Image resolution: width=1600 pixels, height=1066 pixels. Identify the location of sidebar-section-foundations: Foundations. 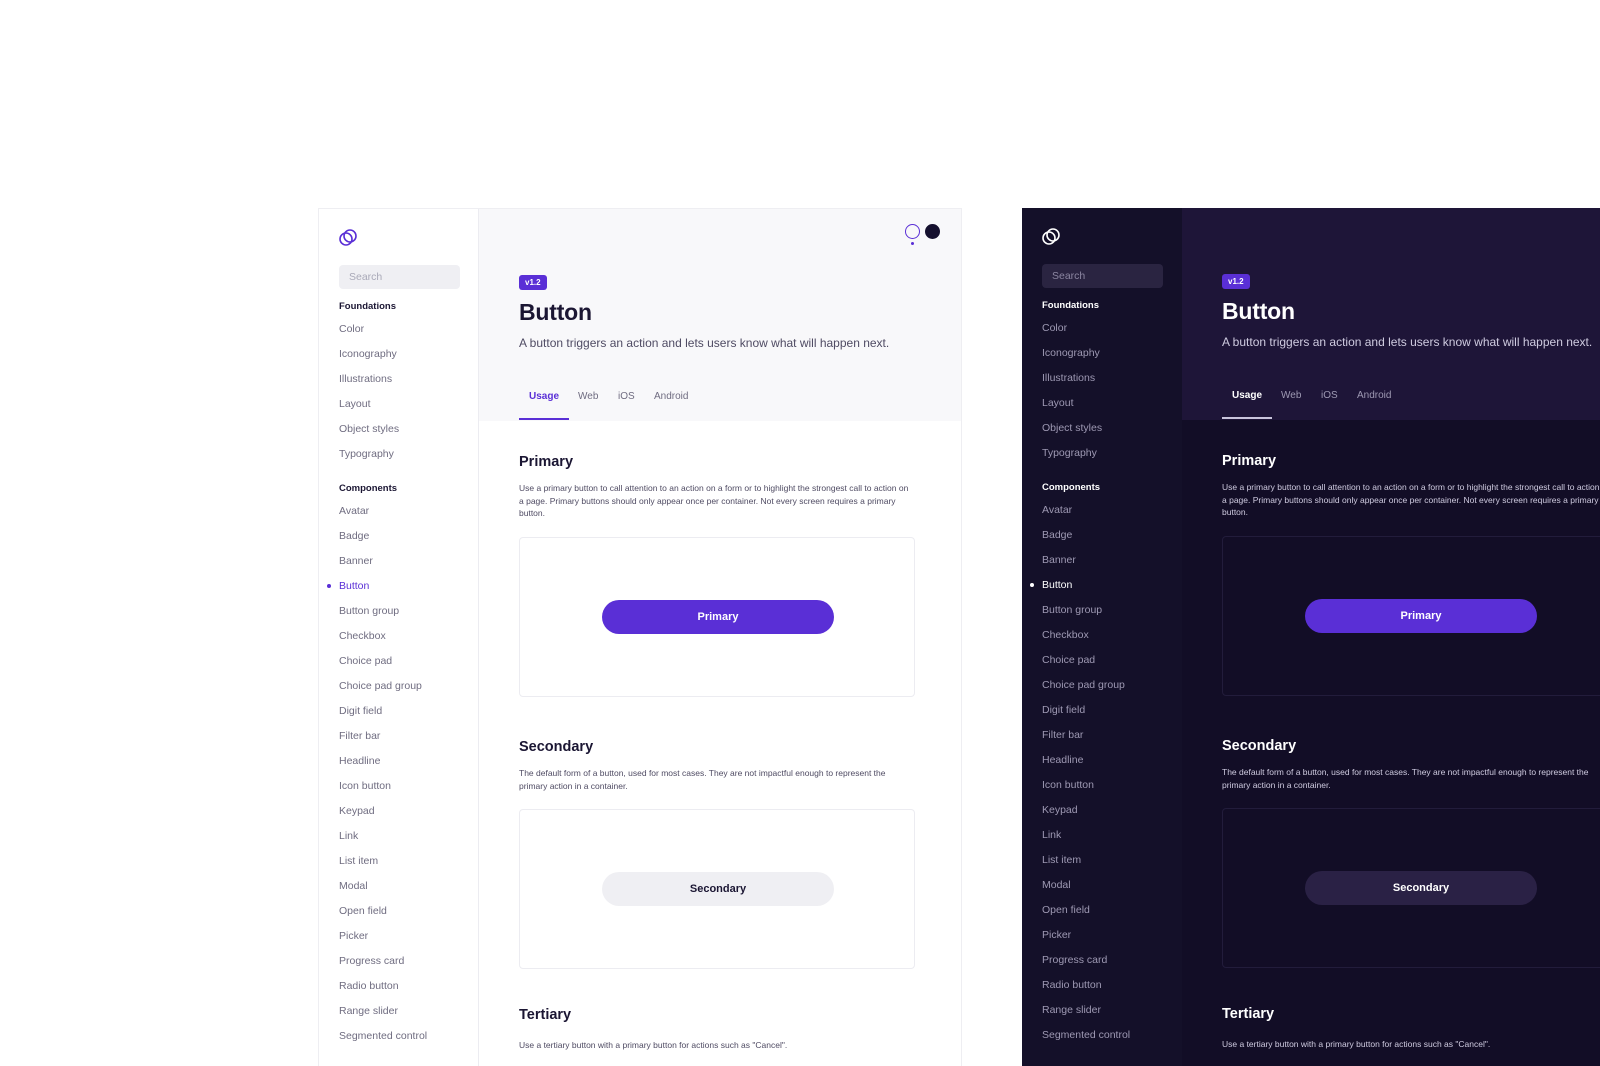
(1070, 305).